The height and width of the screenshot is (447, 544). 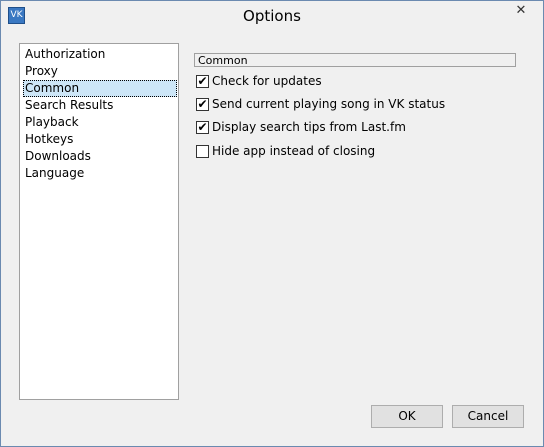 What do you see at coordinates (202, 151) in the screenshot?
I see `checkbox-unchecked` at bounding box center [202, 151].